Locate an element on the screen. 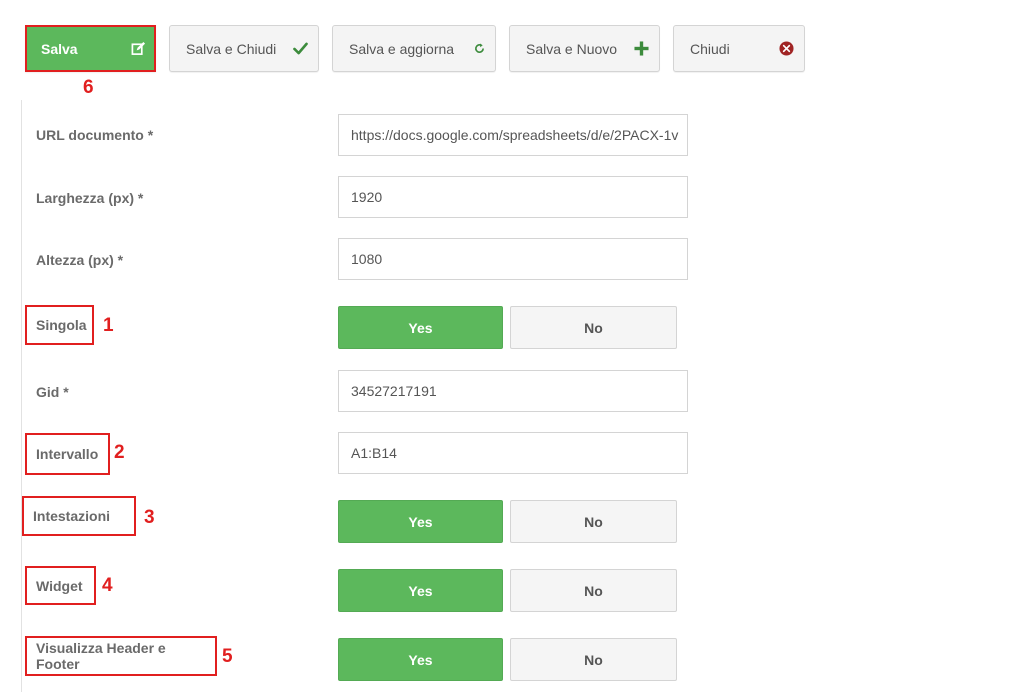 The width and height of the screenshot is (1024, 692). gid-label: Gid * is located at coordinates (52, 392).